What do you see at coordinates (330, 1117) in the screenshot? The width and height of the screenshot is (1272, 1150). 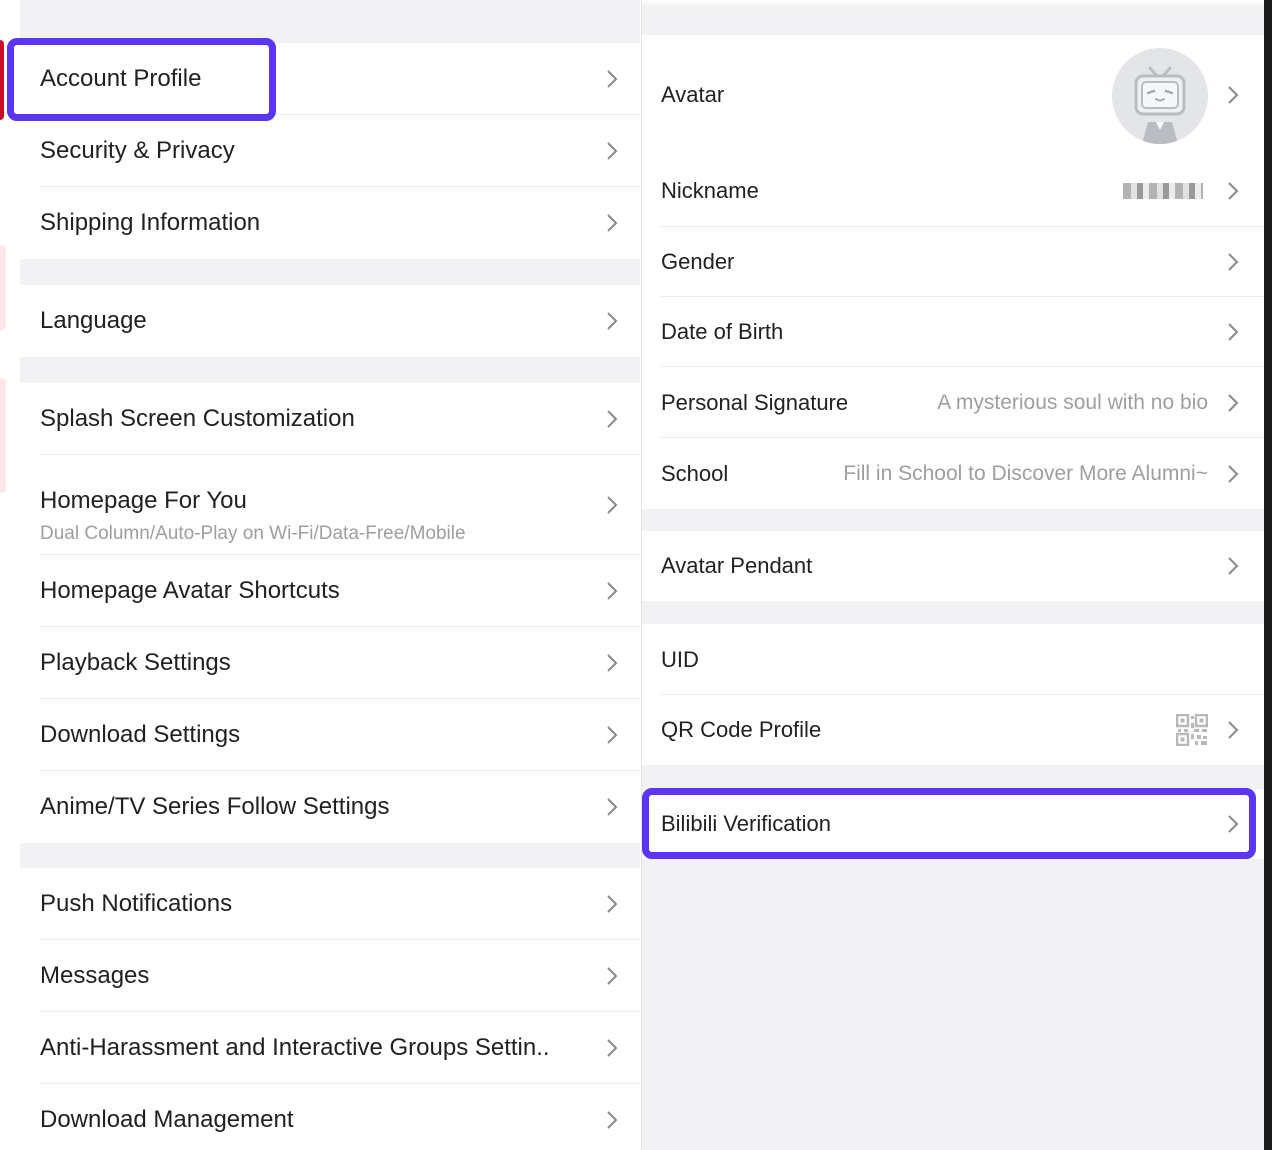 I see `menu-download-management: Download Management` at bounding box center [330, 1117].